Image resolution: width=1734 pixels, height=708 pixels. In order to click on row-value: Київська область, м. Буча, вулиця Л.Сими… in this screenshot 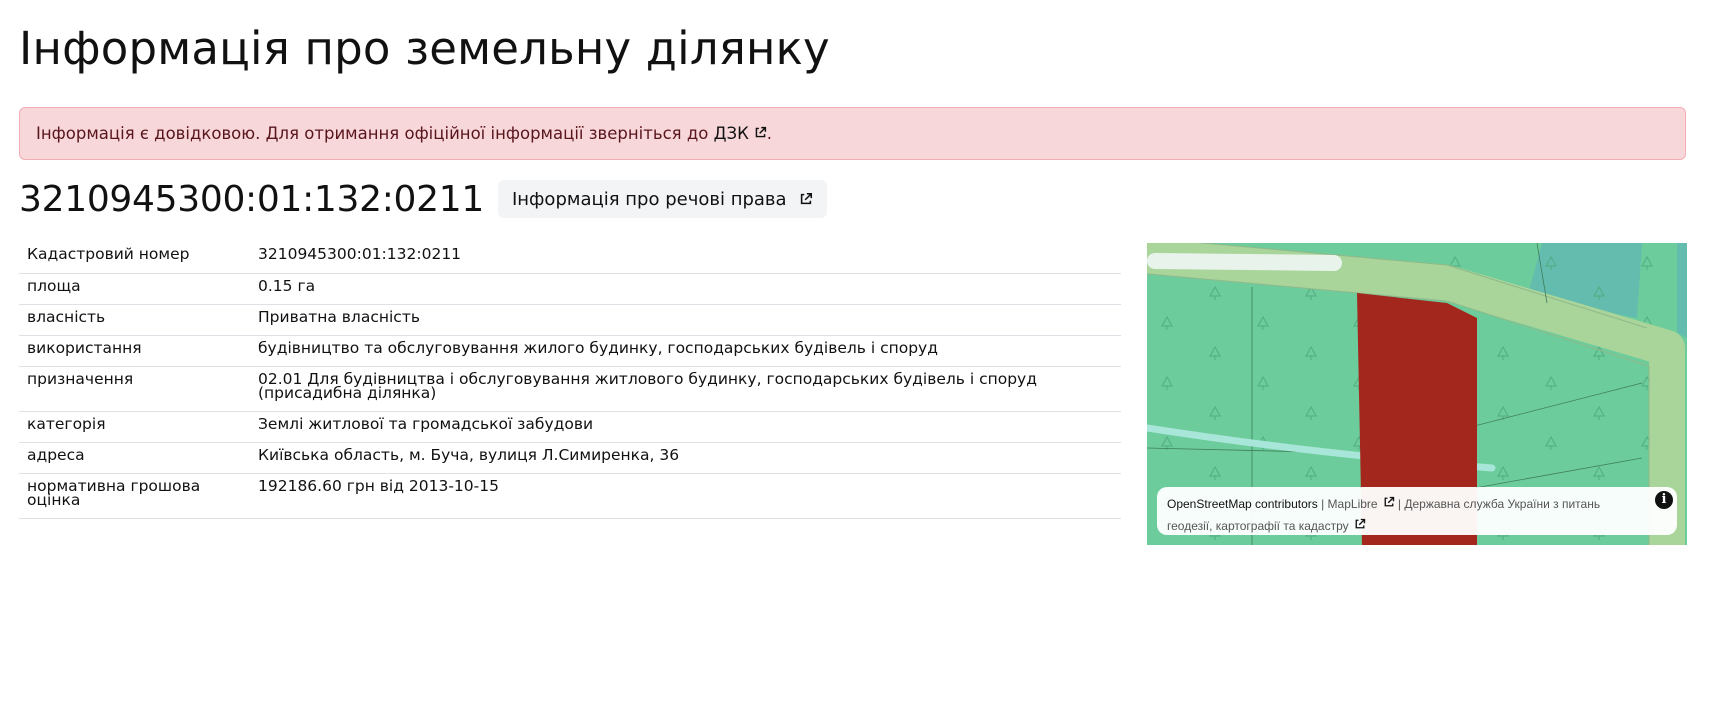, I will do `click(685, 458)`.